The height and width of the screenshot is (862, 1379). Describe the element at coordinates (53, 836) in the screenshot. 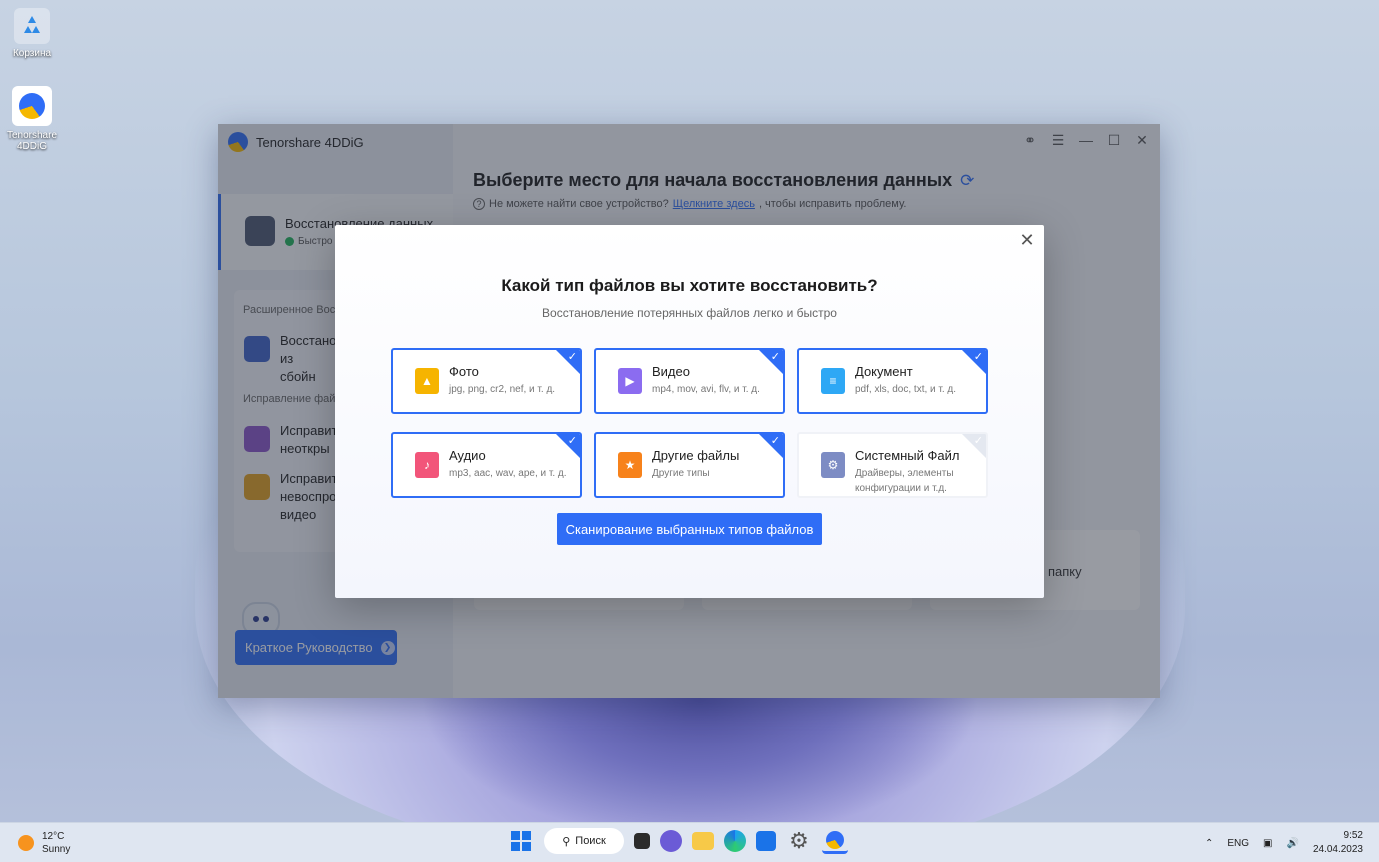

I see `weather-temp: 12°C` at that location.